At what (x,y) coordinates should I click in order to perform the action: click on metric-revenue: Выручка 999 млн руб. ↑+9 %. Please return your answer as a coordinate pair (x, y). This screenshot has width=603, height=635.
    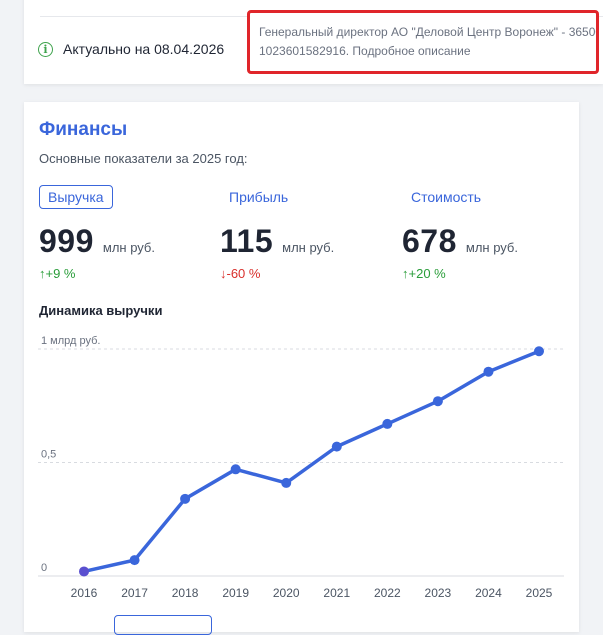
    Looking at the image, I should click on (97, 233).